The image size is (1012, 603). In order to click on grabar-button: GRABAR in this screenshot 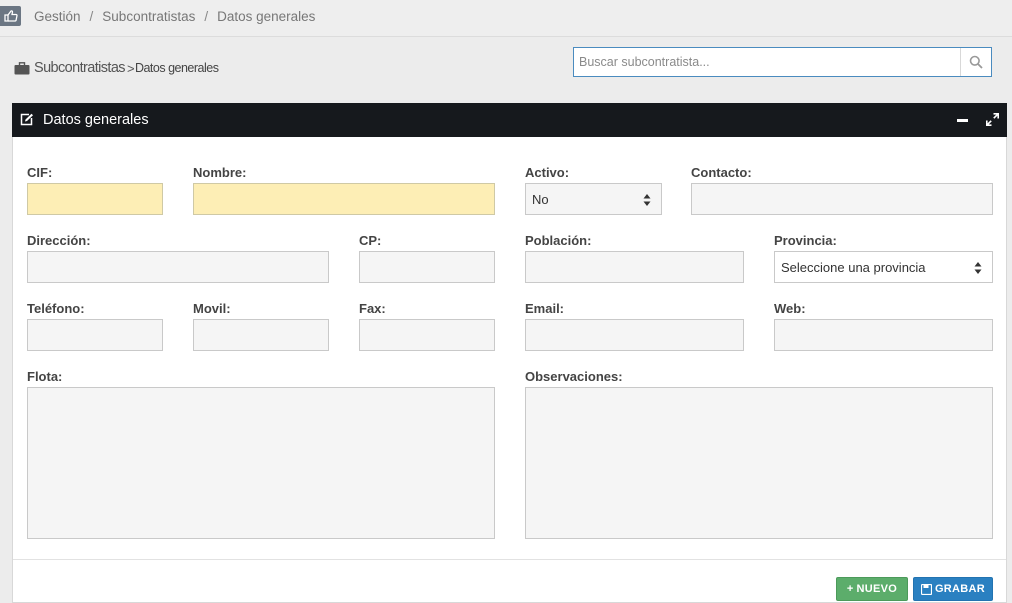, I will do `click(953, 589)`.